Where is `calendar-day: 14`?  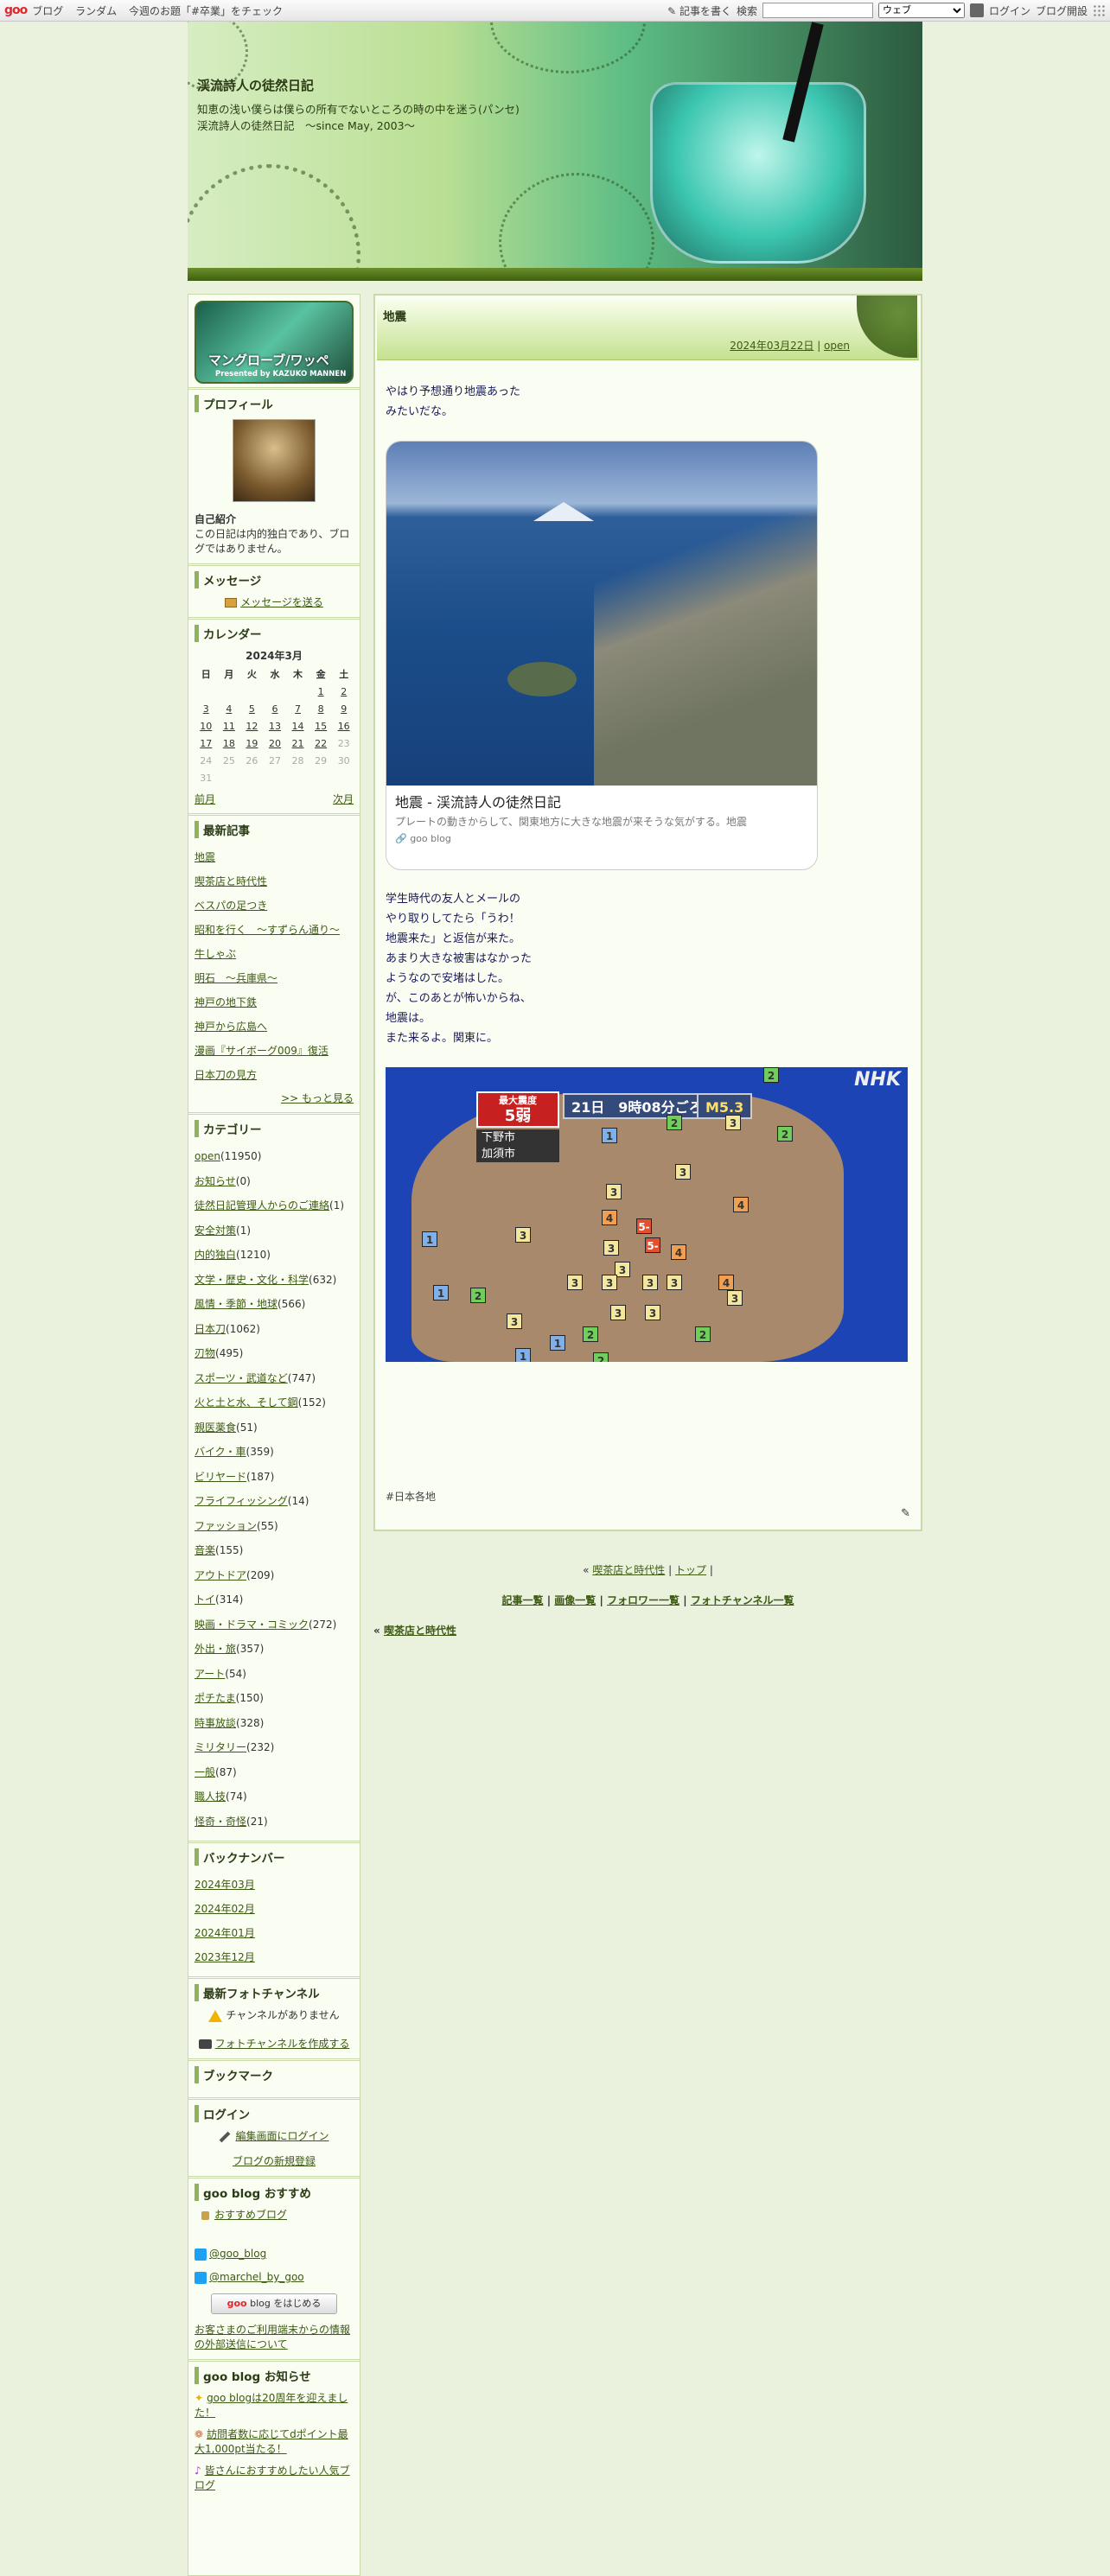 calendar-day: 14 is located at coordinates (297, 726).